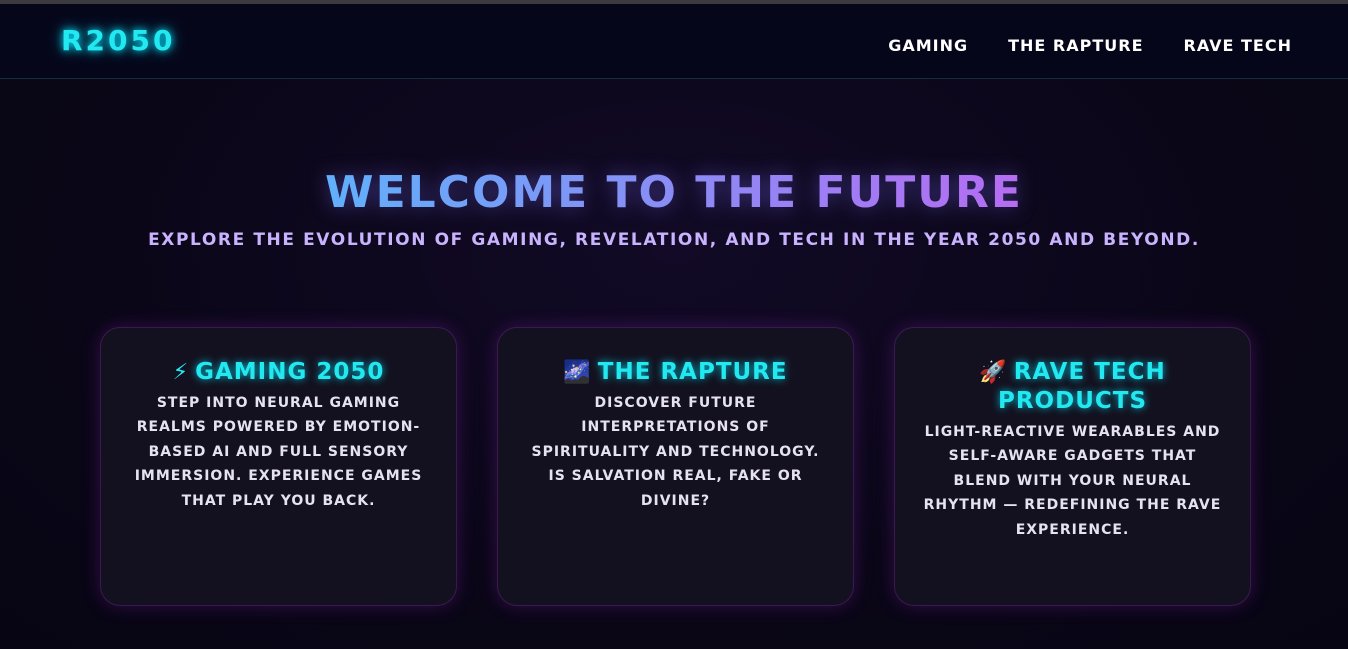 This screenshot has width=1348, height=649. I want to click on main-nav: GAMING THE RAPTURE RAVE TECH, so click(1090, 45).